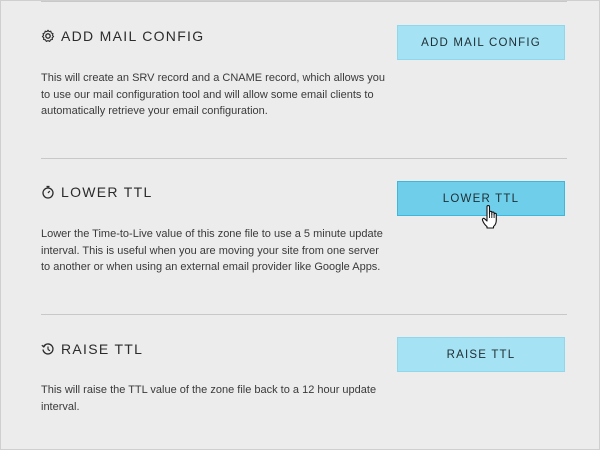  I want to click on section-title-lower-ttl: LOWER TTL, so click(97, 192).